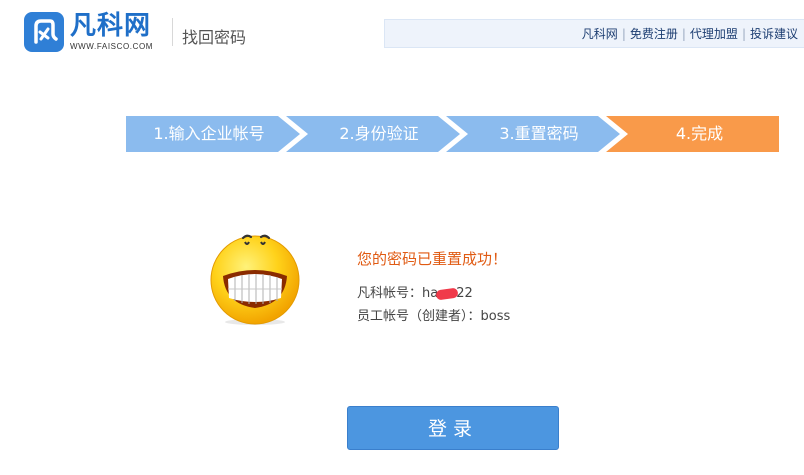 The image size is (804, 475). What do you see at coordinates (111, 26) in the screenshot?
I see `logo-name: 凡科网` at bounding box center [111, 26].